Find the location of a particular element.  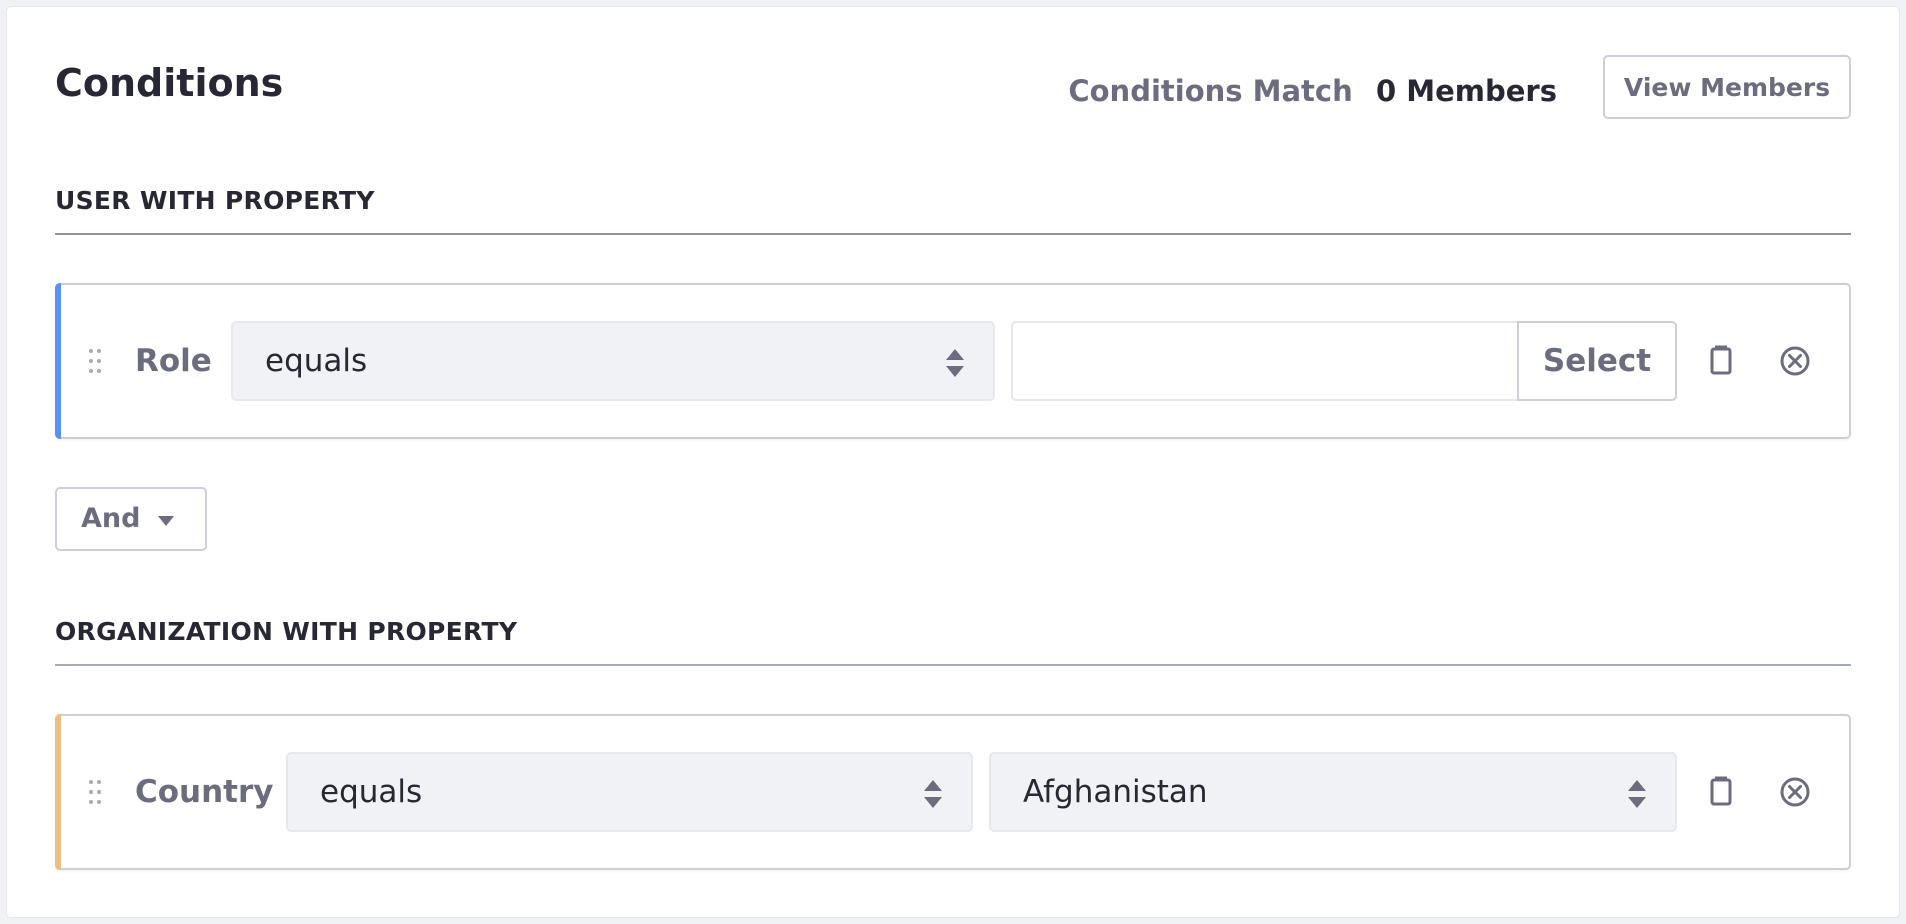

criterion-label: Country is located at coordinates (204, 792).